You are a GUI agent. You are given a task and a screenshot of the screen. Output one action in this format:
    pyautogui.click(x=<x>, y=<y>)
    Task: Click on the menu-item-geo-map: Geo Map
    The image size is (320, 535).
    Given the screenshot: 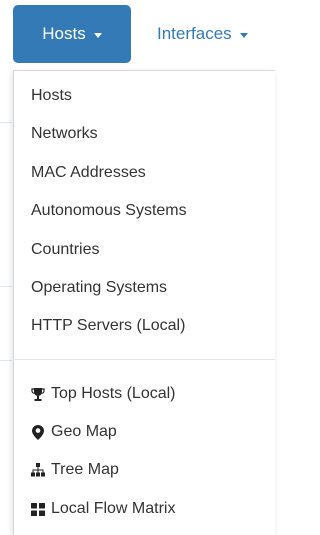 What is the action you would take?
    pyautogui.click(x=74, y=432)
    